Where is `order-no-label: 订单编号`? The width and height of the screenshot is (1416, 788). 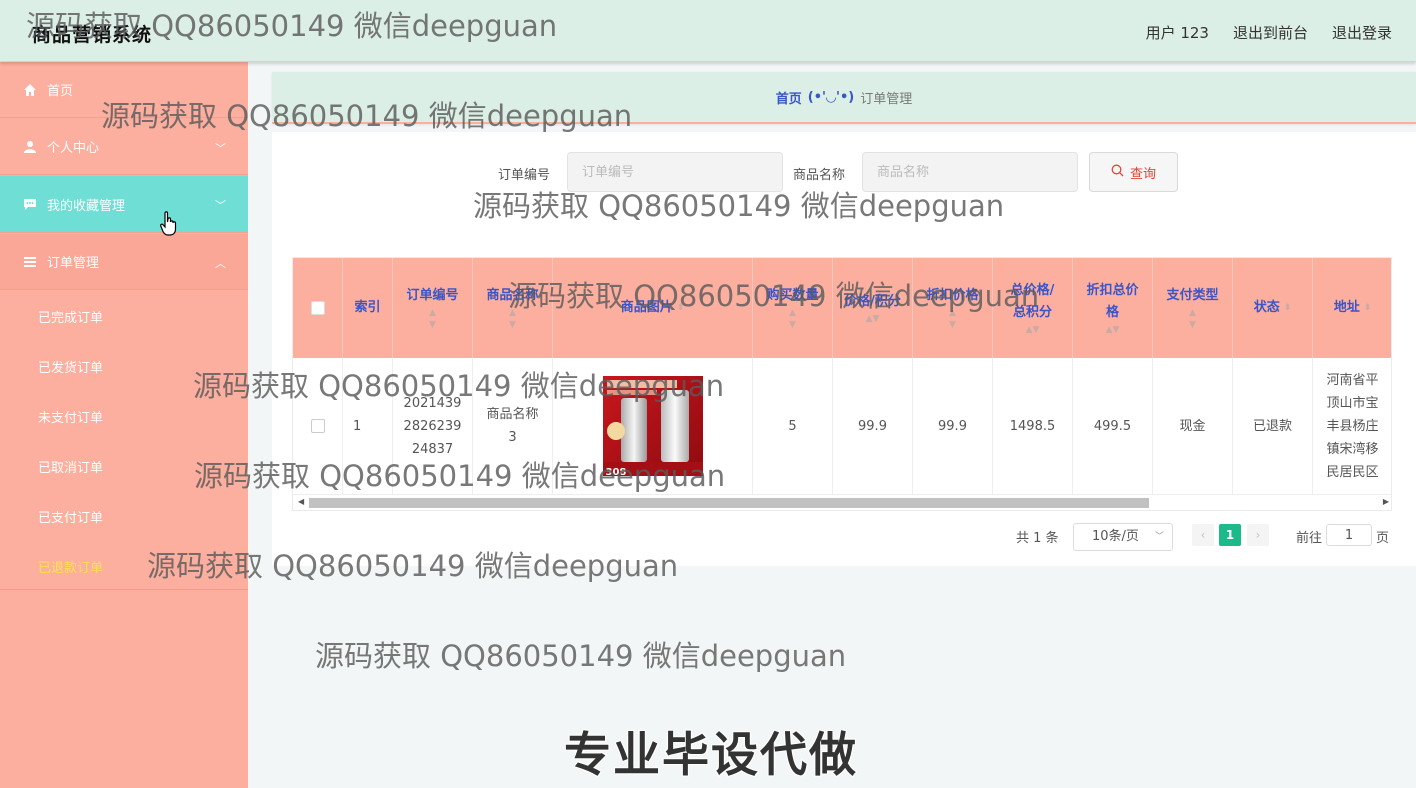
order-no-label: 订单编号 is located at coordinates (524, 175).